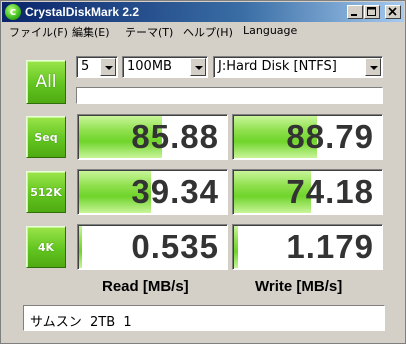 This screenshot has width=406, height=344. I want to click on app-icon: c, so click(13, 12).